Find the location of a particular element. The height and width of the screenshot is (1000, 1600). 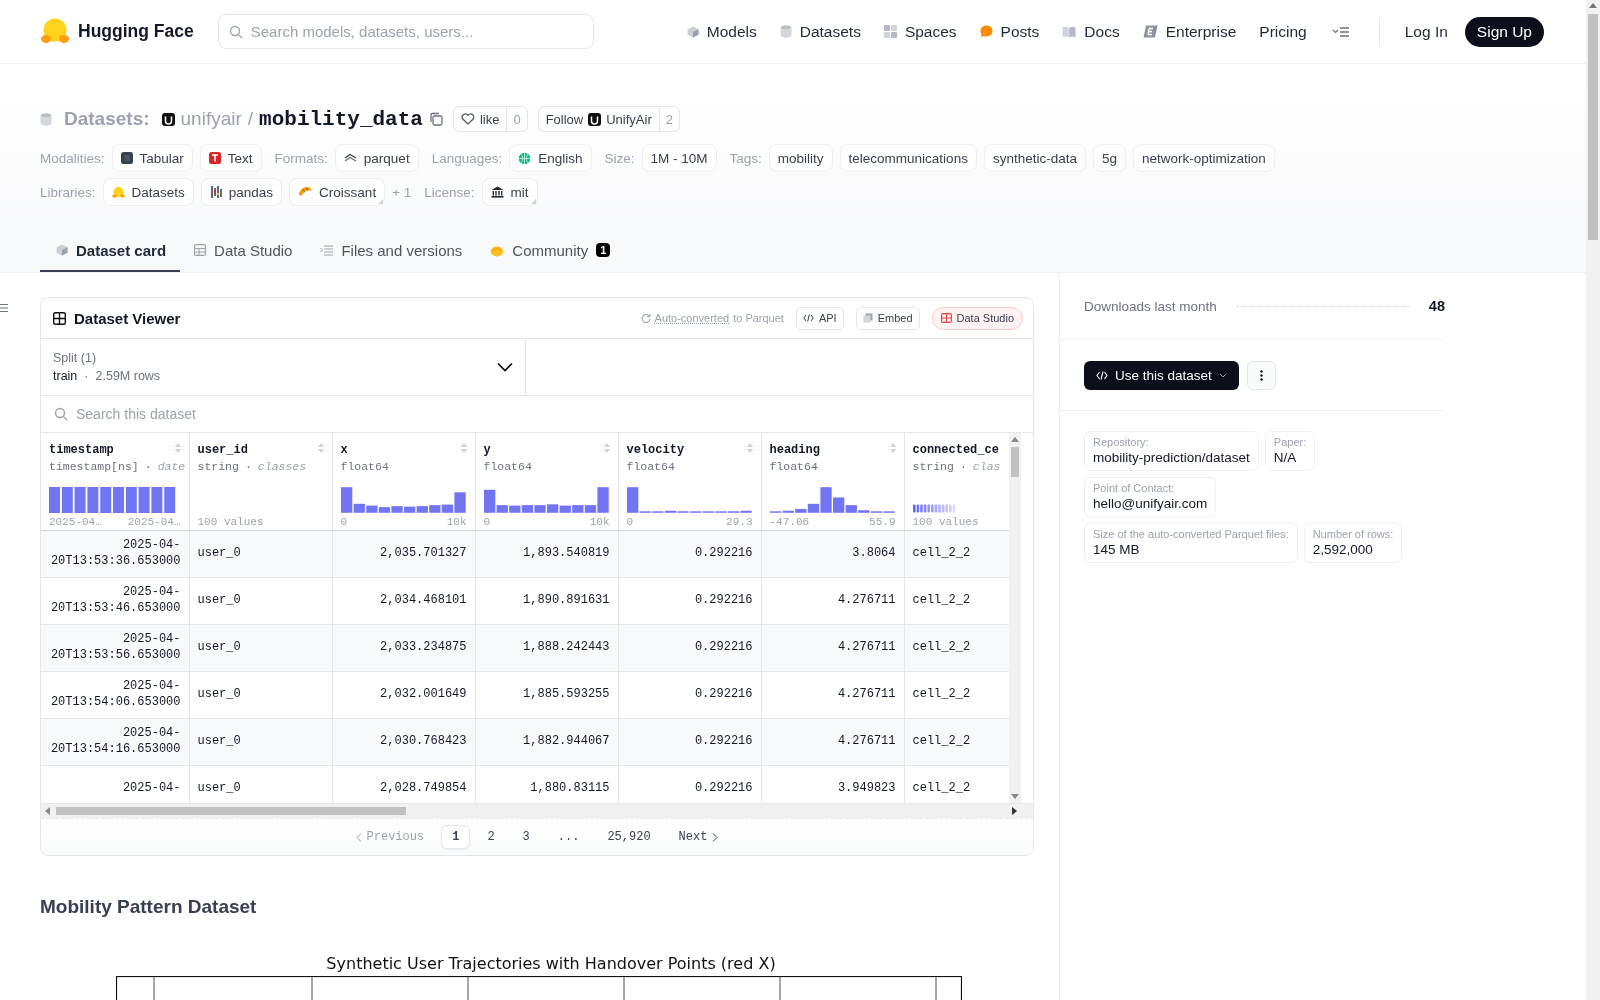

range-label: 0 is located at coordinates (630, 522).